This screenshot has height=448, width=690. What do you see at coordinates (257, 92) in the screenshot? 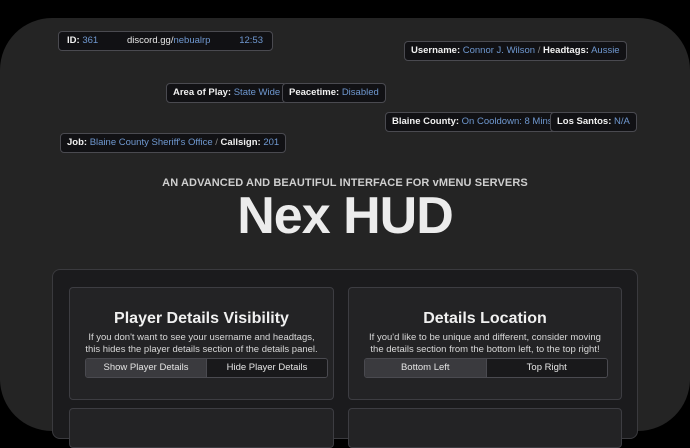
I see `area-value: State Wide` at bounding box center [257, 92].